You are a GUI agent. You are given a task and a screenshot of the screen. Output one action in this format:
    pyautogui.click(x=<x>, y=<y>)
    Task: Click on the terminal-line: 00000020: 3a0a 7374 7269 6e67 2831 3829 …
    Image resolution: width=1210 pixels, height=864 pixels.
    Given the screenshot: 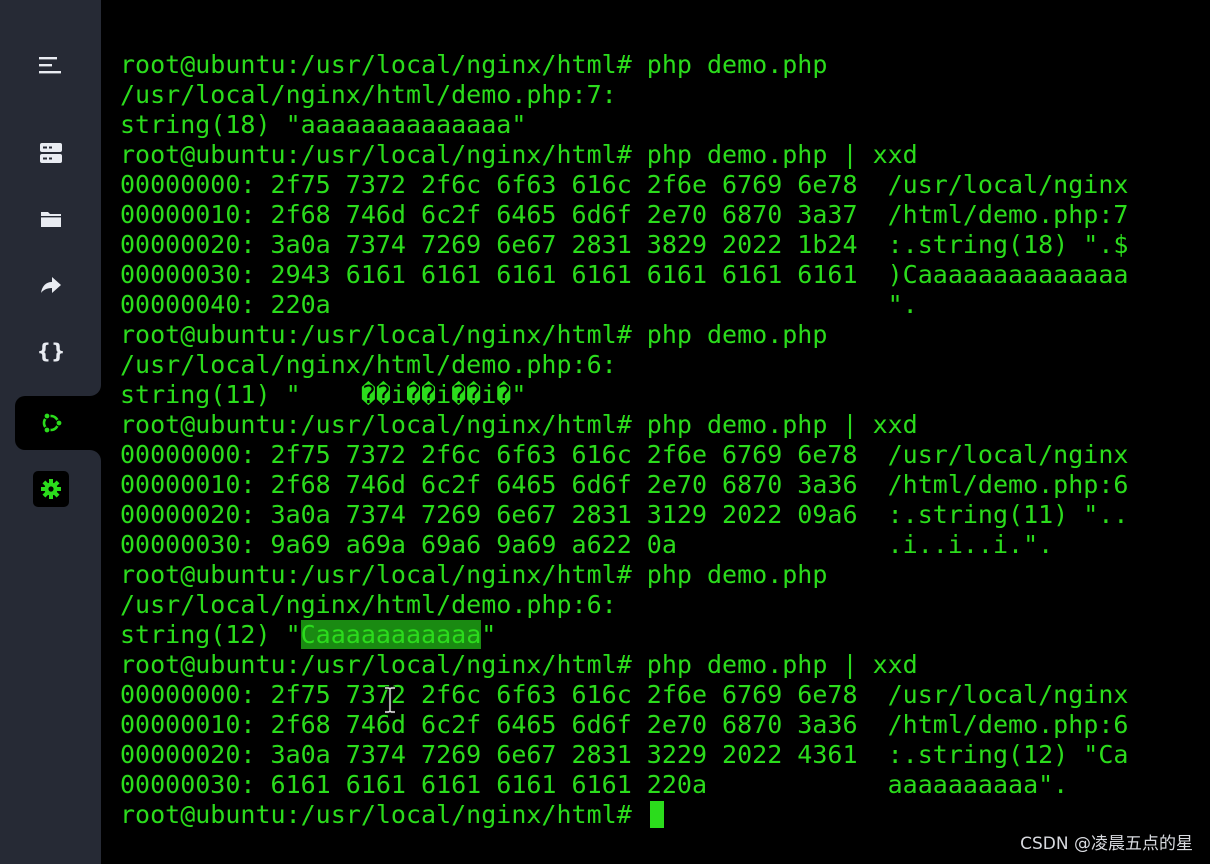 What is the action you would take?
    pyautogui.click(x=624, y=244)
    